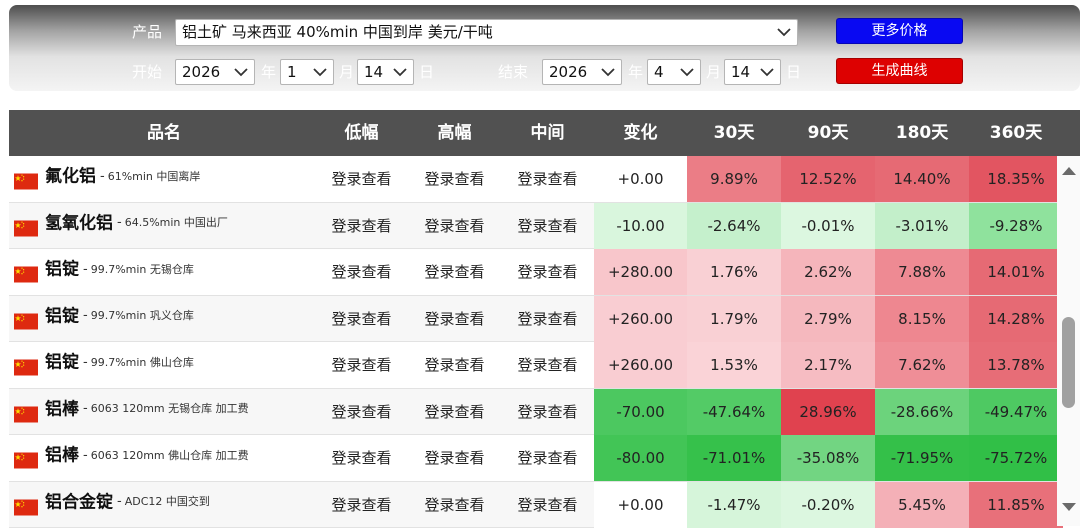 This screenshot has height=532, width=1080. What do you see at coordinates (26, 177) in the screenshot?
I see `china-flag-icon` at bounding box center [26, 177].